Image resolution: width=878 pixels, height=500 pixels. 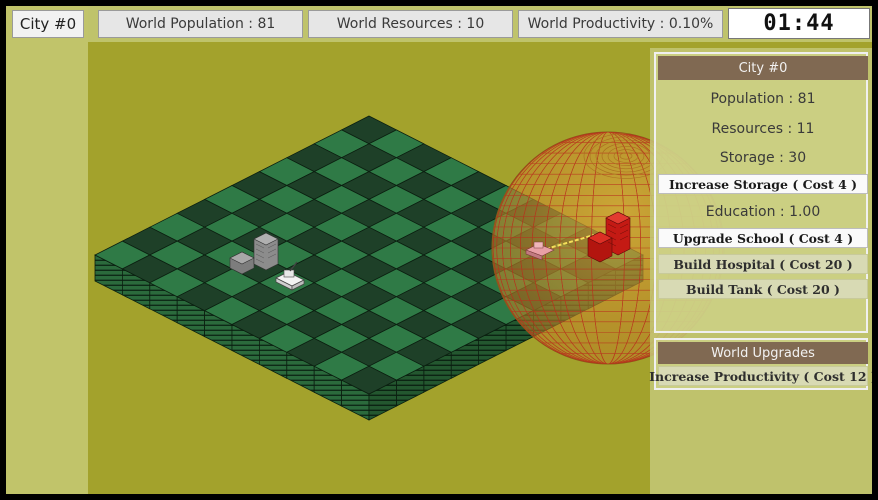 I want to click on city-panel-title: City #0, so click(x=763, y=68).